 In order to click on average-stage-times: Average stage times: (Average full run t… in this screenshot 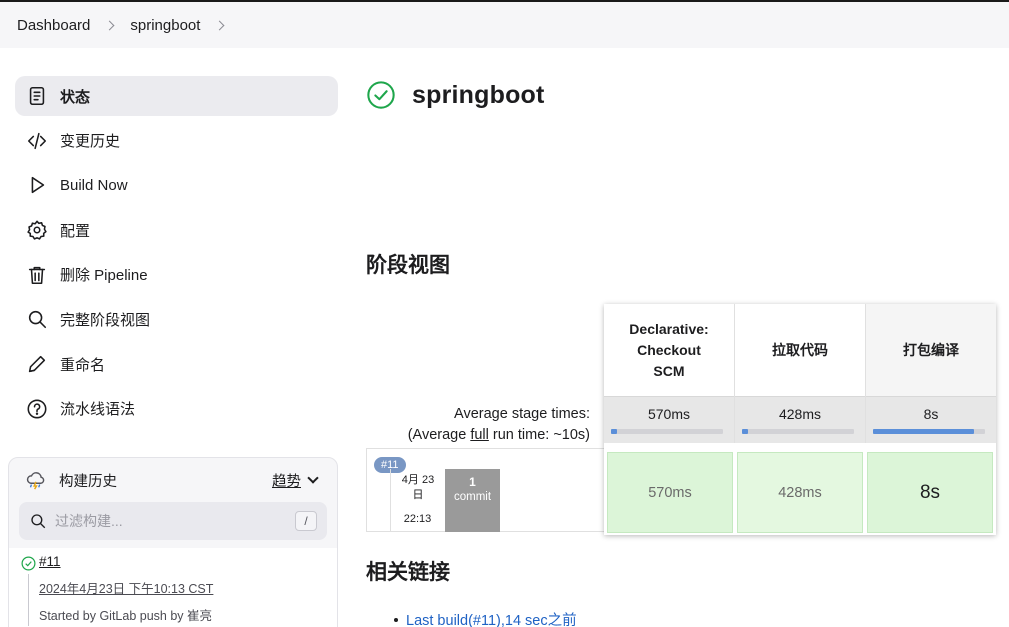, I will do `click(499, 425)`.